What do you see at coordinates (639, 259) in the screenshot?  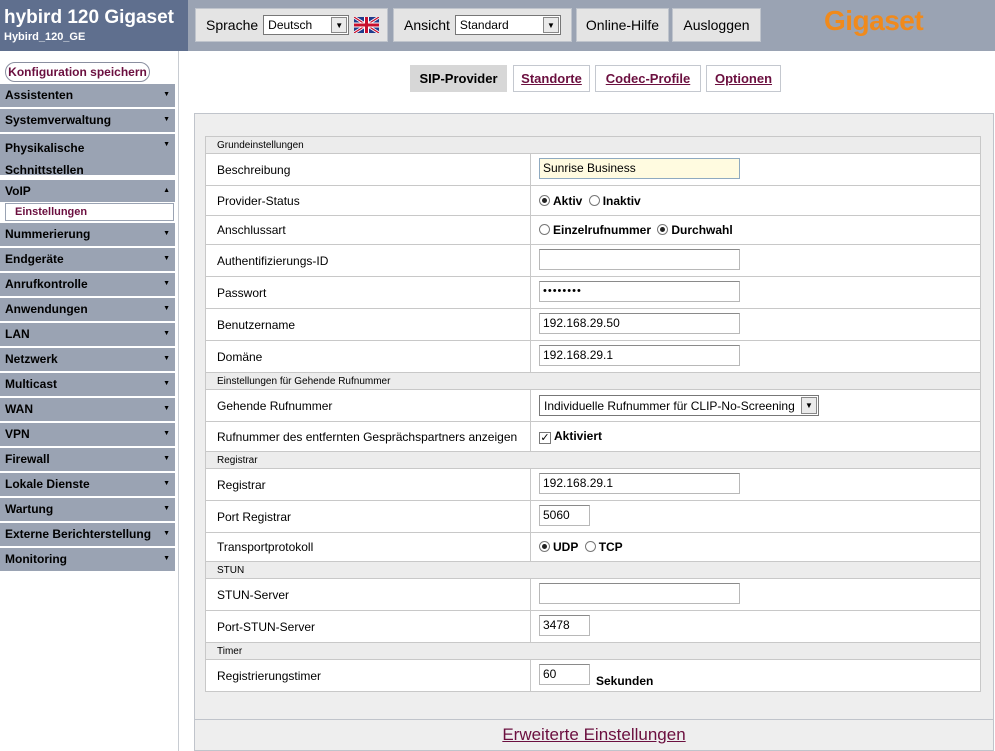 I see `auth-id-input` at bounding box center [639, 259].